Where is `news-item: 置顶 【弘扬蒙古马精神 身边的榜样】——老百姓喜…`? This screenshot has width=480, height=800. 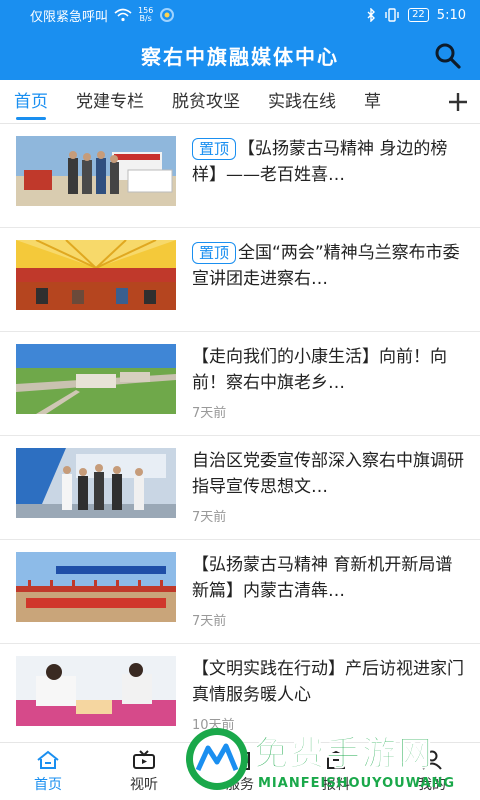
news-item: 置顶 【弘扬蒙古马精神 身边的榜样】——老百姓喜… is located at coordinates (240, 176).